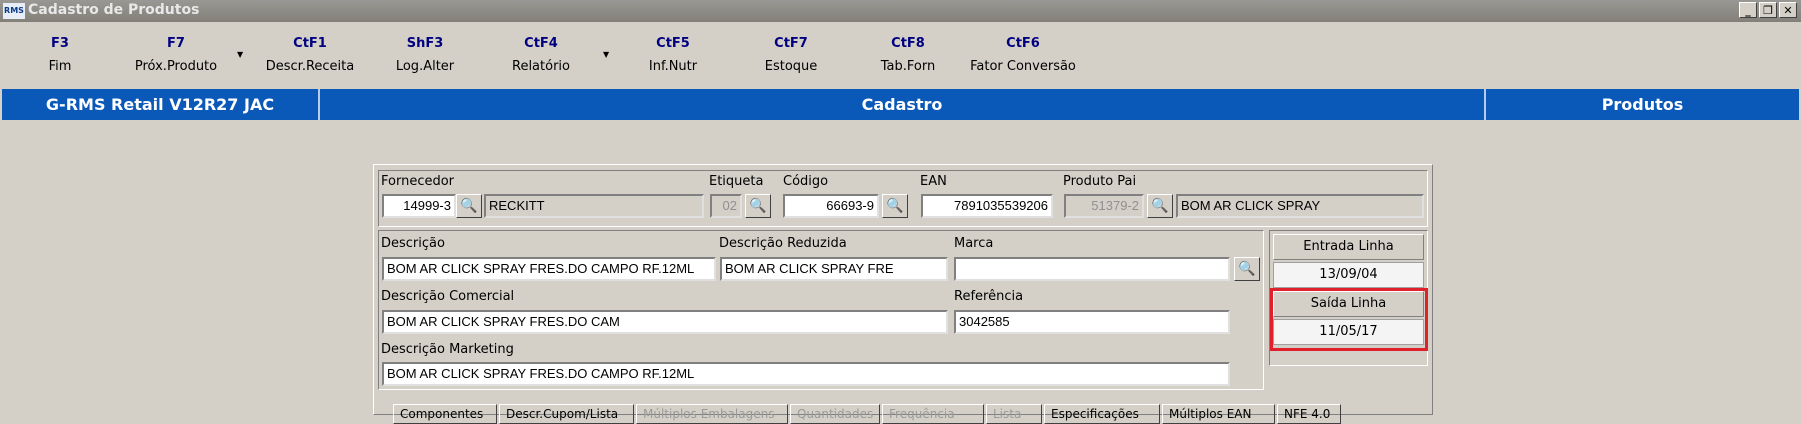 This screenshot has width=1801, height=424. Describe the element at coordinates (834, 269) in the screenshot. I see `descricao-reduzida-field: BOM AR CLICK SPRAY FRE` at that location.